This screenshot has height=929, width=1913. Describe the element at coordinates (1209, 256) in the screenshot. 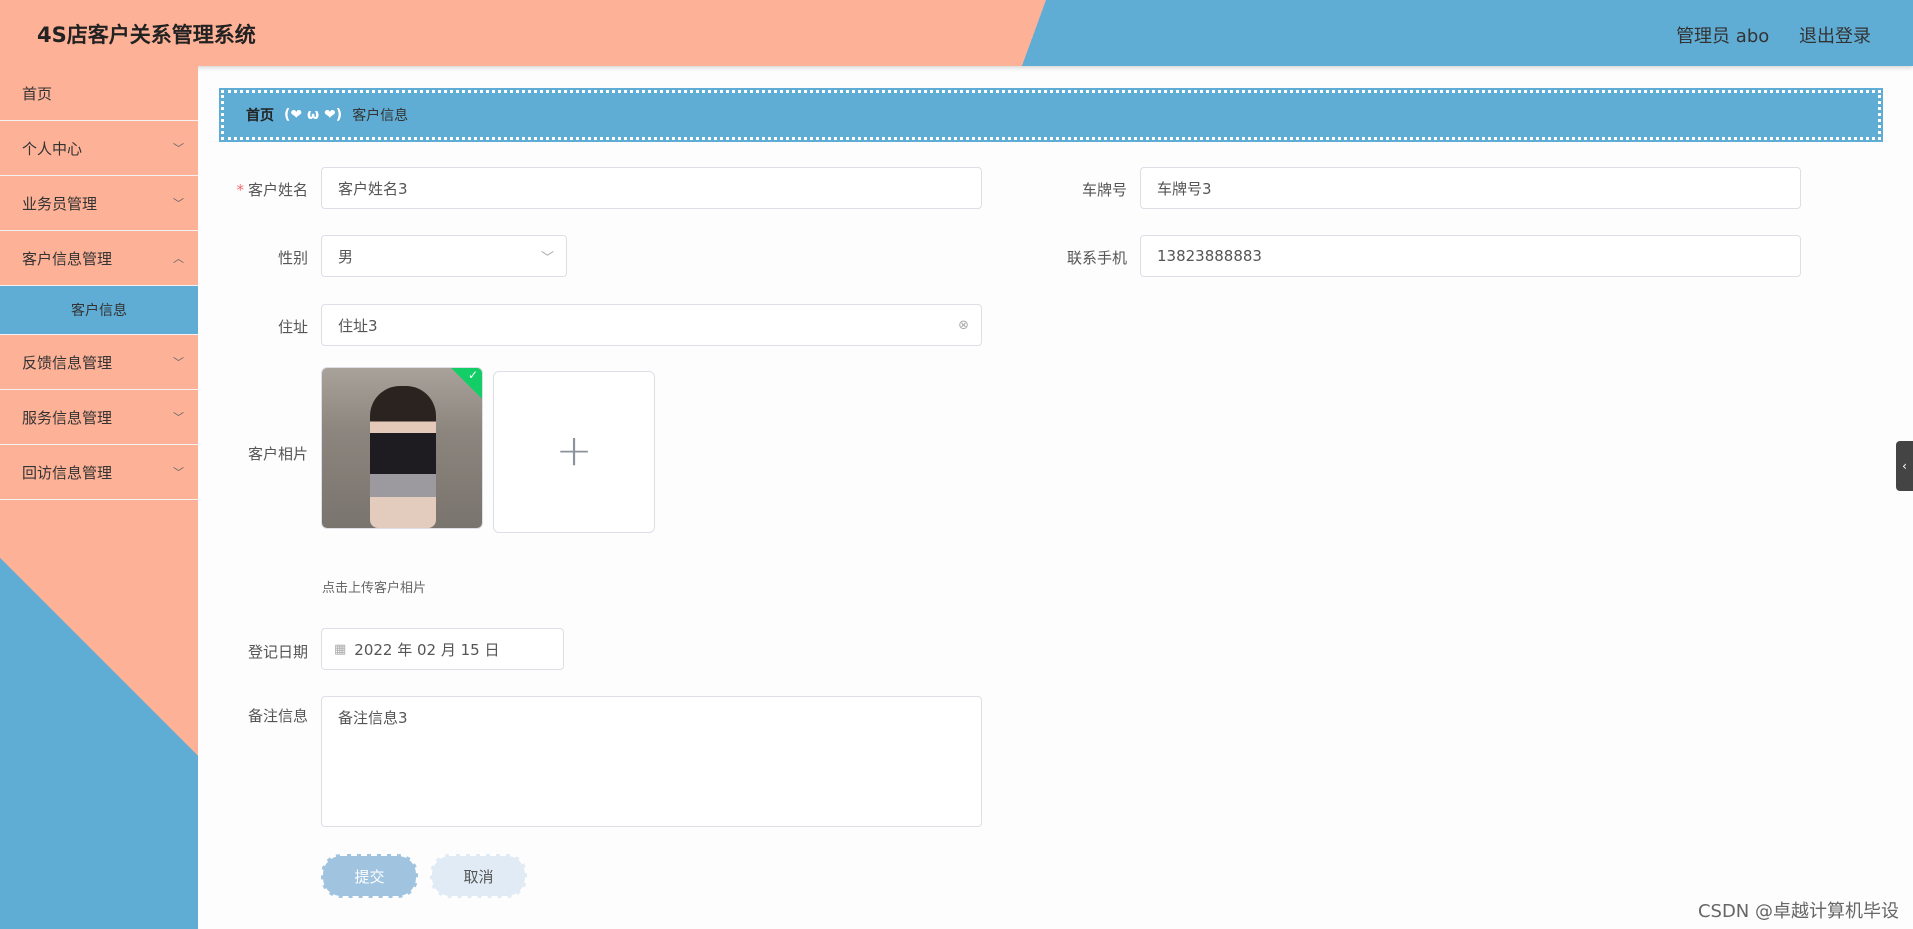

I see `phone-value: 13823888883` at that location.